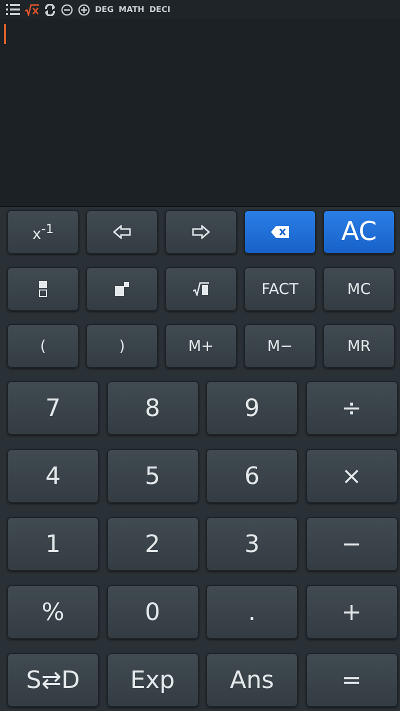  What do you see at coordinates (152, 476) in the screenshot?
I see `key-button: 5` at bounding box center [152, 476].